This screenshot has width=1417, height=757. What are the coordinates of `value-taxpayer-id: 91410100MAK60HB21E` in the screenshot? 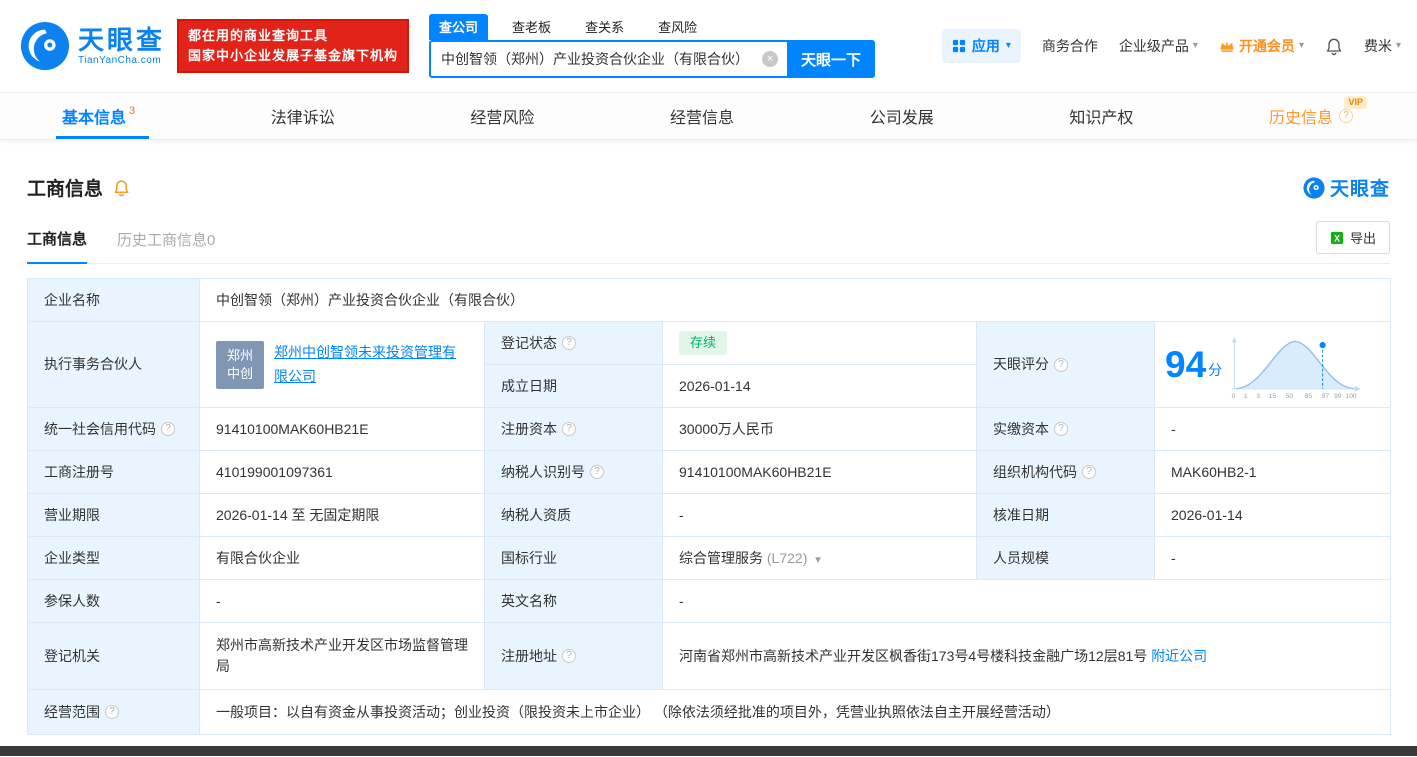 It's located at (819, 472).